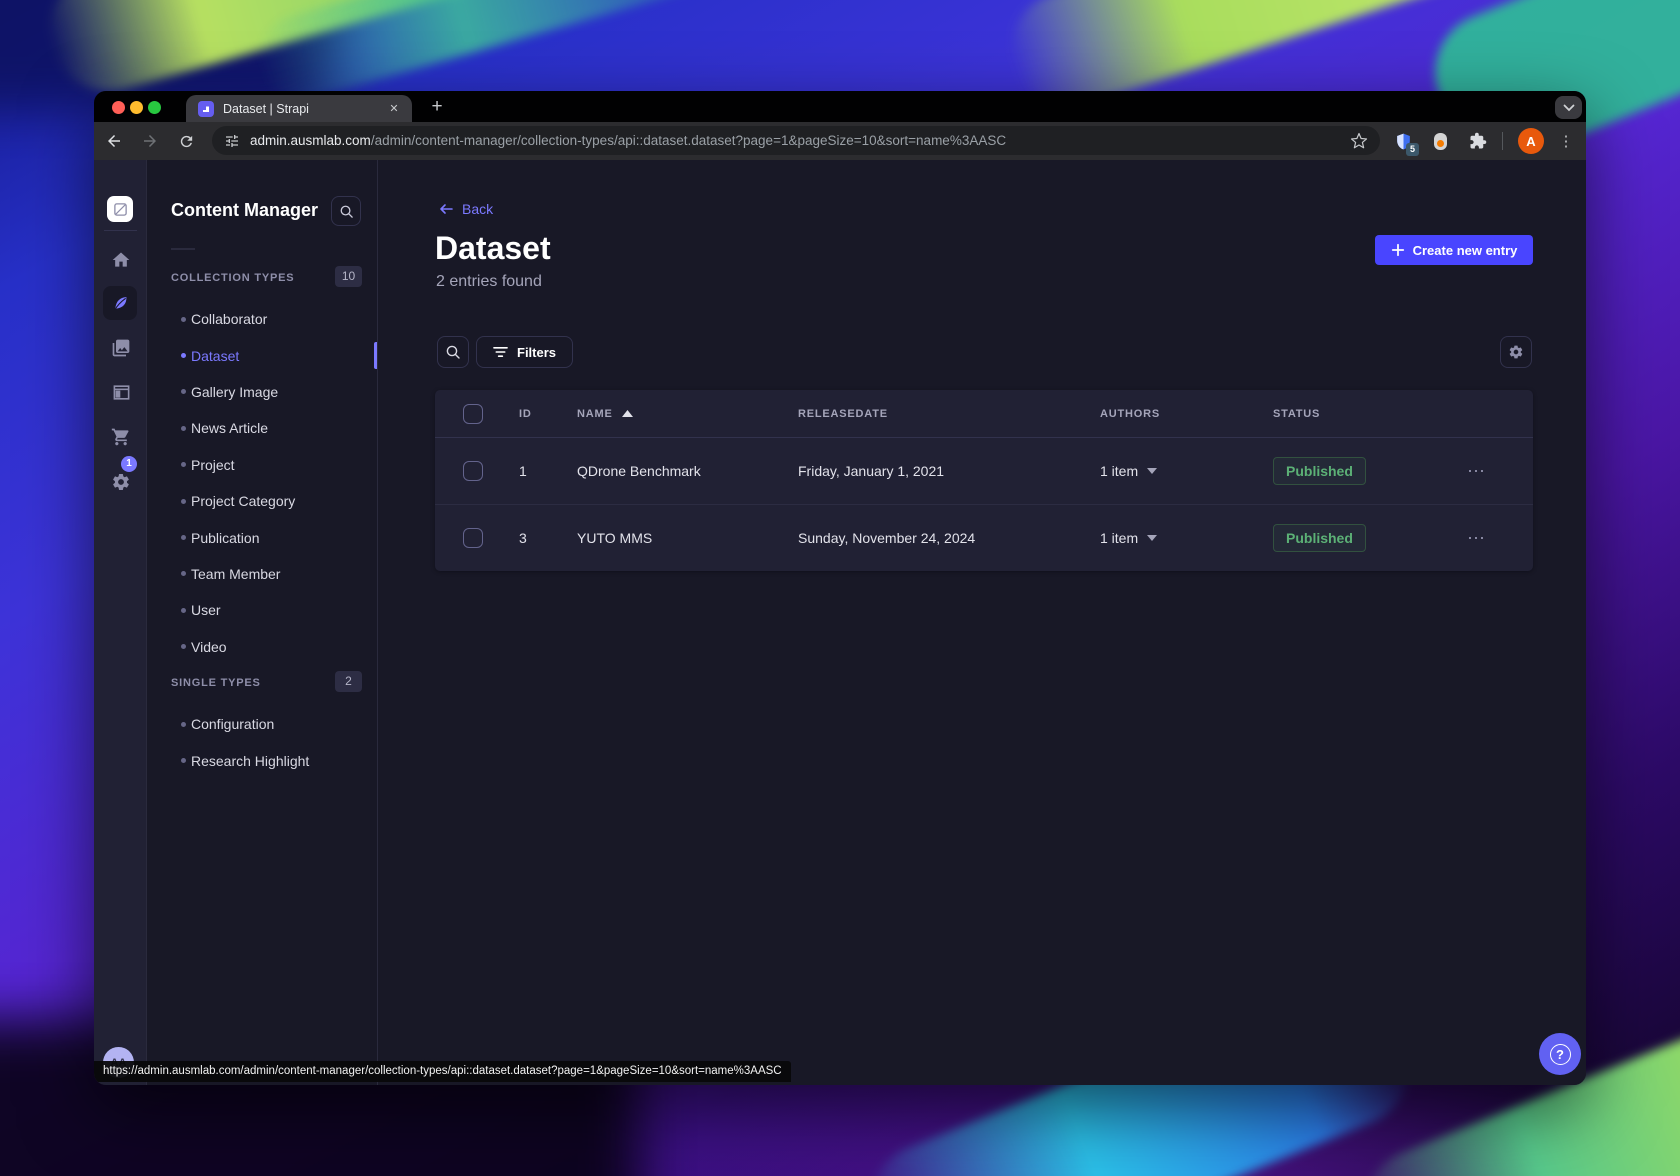 This screenshot has height=1176, width=1680. What do you see at coordinates (263, 355) in the screenshot?
I see `sidebar-item-dataset: Dataset` at bounding box center [263, 355].